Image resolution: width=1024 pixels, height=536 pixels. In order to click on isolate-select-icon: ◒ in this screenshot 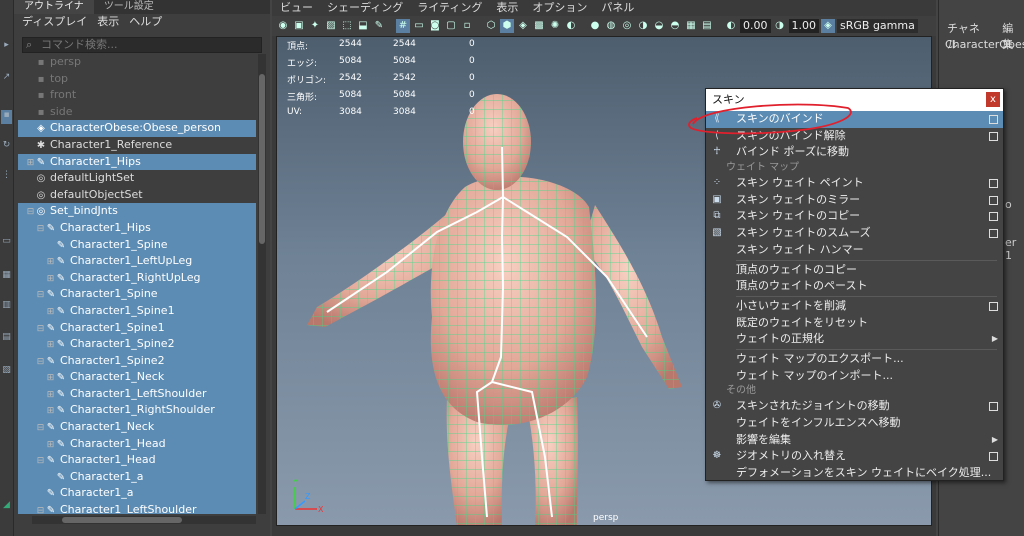, I will do `click(659, 26)`.